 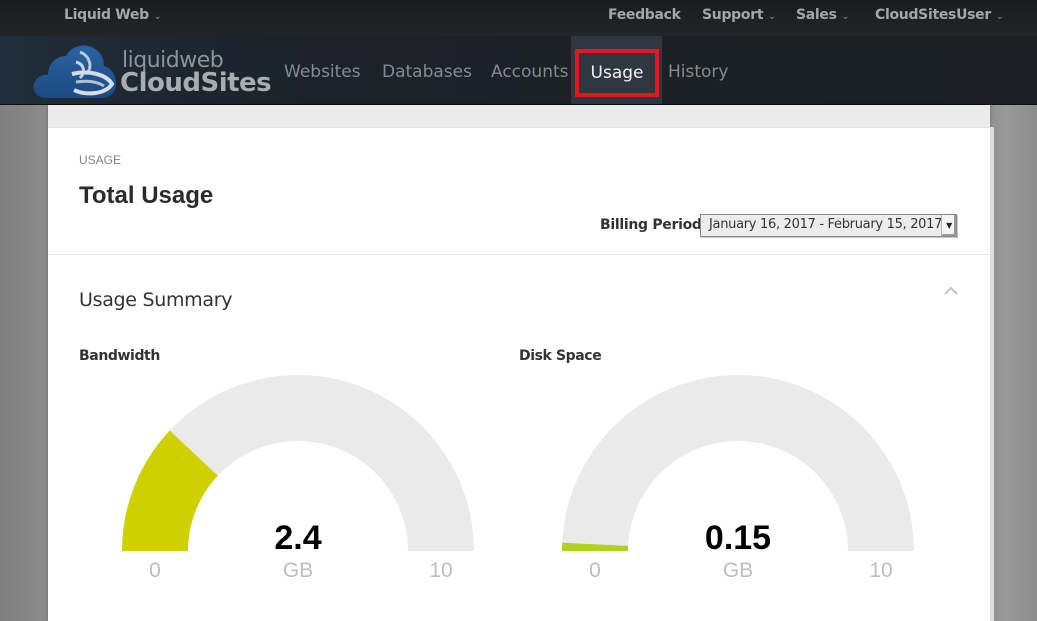 I want to click on disk-space-gauge: 0.15 GB 0 10, so click(x=738, y=478).